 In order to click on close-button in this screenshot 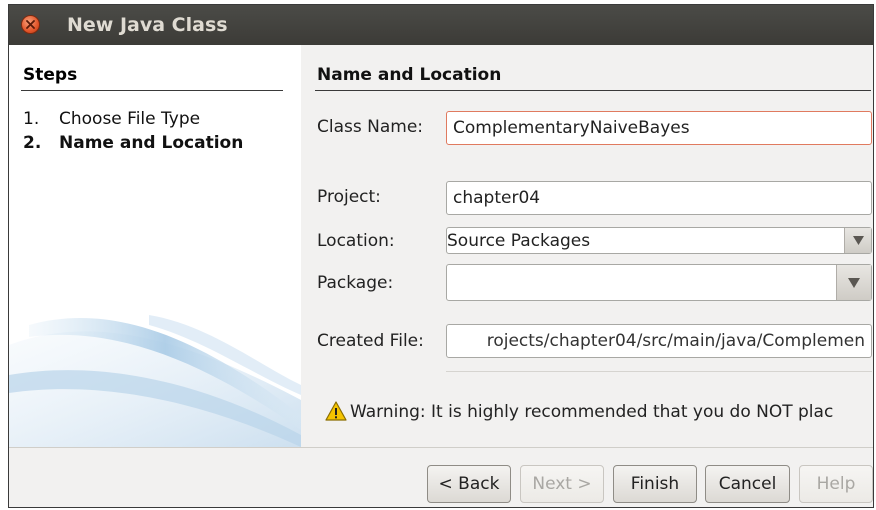, I will do `click(30, 24)`.